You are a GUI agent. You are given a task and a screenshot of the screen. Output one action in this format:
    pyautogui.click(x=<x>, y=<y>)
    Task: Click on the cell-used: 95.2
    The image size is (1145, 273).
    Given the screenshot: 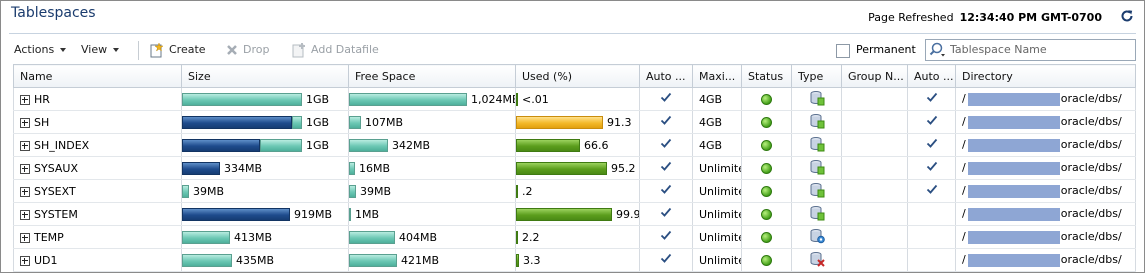 What is the action you would take?
    pyautogui.click(x=577, y=168)
    